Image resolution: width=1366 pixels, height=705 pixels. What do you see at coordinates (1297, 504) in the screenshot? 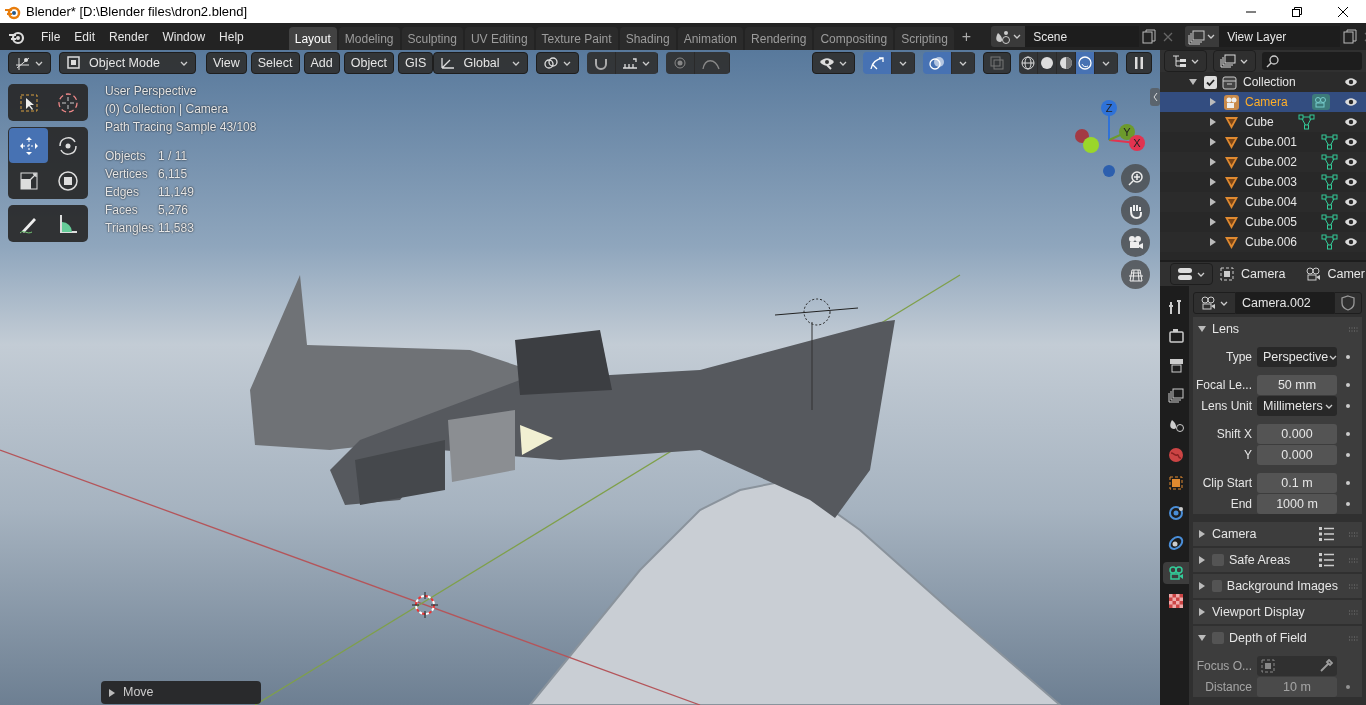
I see `number-field: 1000 m` at bounding box center [1297, 504].